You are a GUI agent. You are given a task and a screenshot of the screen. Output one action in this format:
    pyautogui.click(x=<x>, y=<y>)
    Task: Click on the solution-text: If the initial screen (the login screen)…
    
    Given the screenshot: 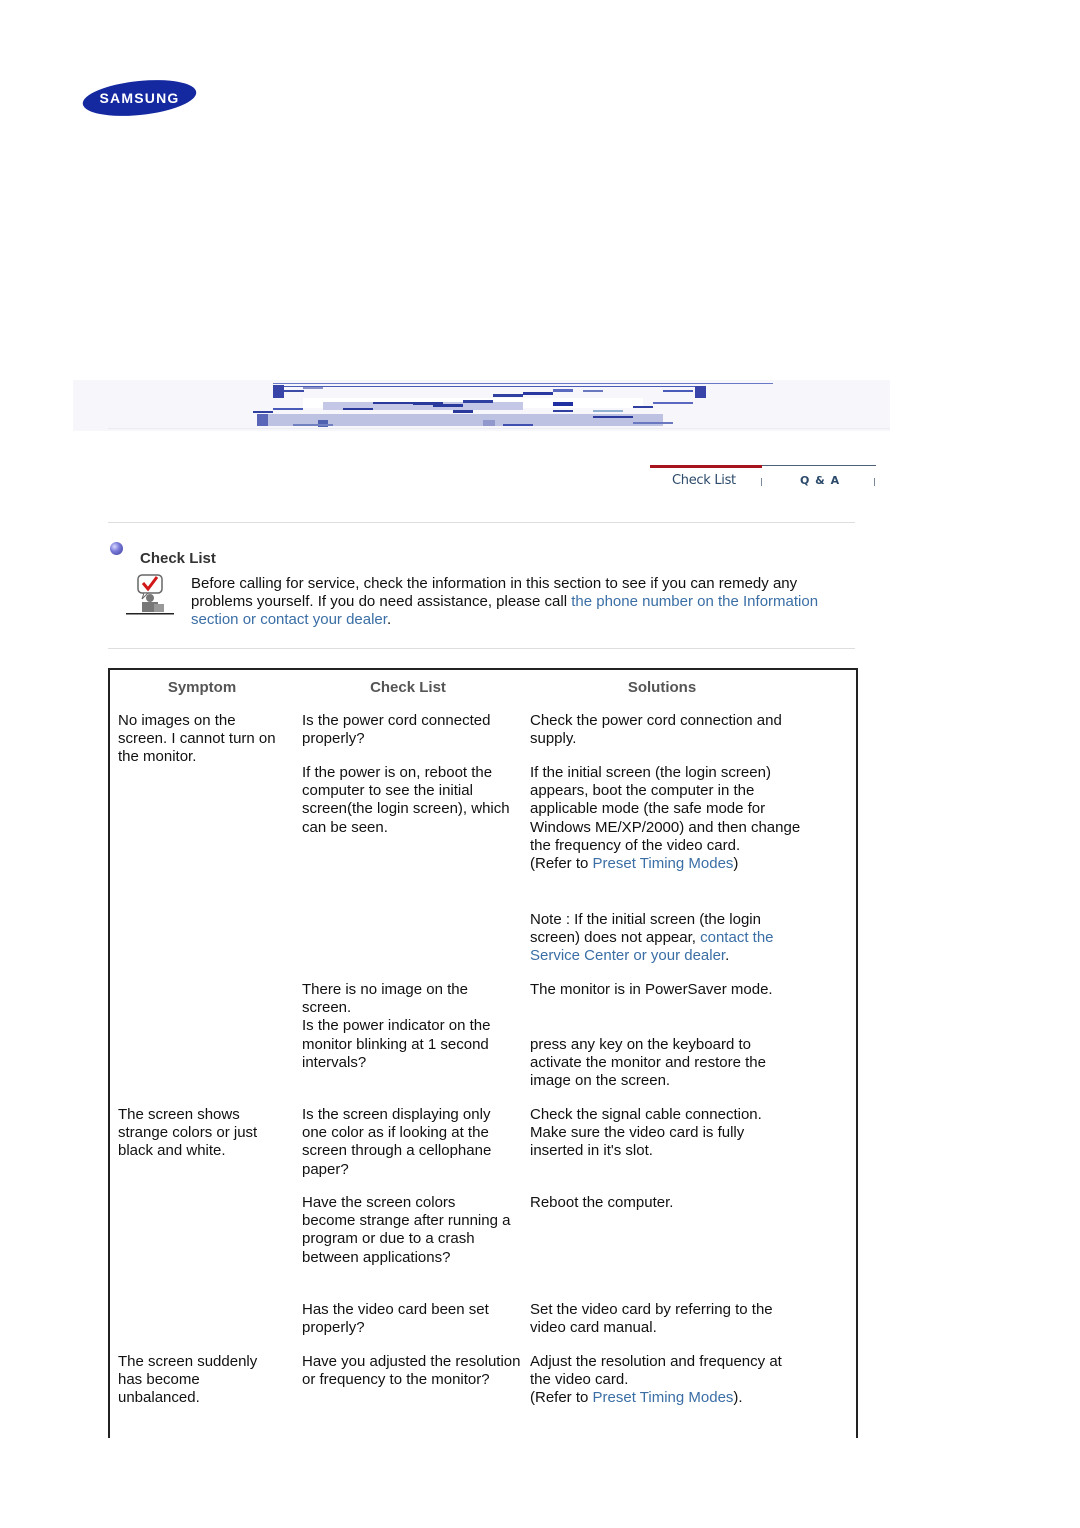 What is the action you would take?
    pyautogui.click(x=665, y=809)
    